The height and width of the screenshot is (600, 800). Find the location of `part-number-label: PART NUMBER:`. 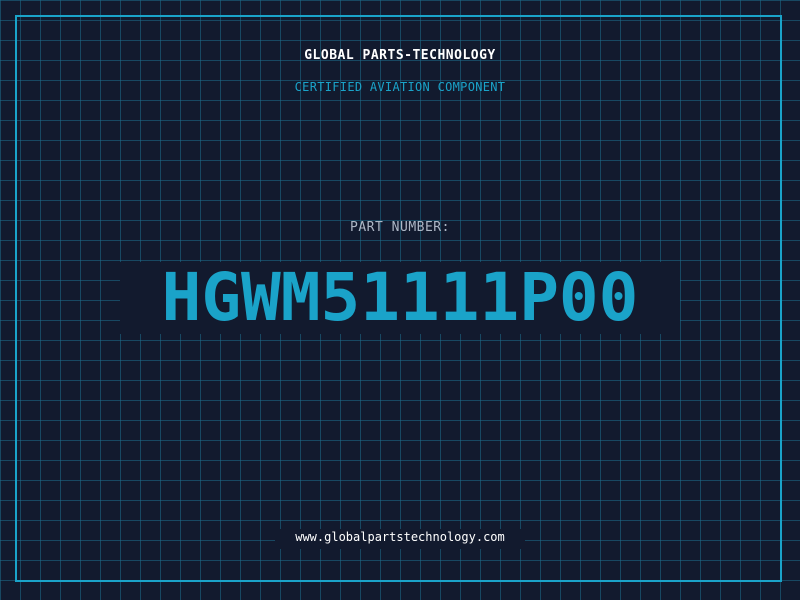

part-number-label: PART NUMBER: is located at coordinates (400, 227).